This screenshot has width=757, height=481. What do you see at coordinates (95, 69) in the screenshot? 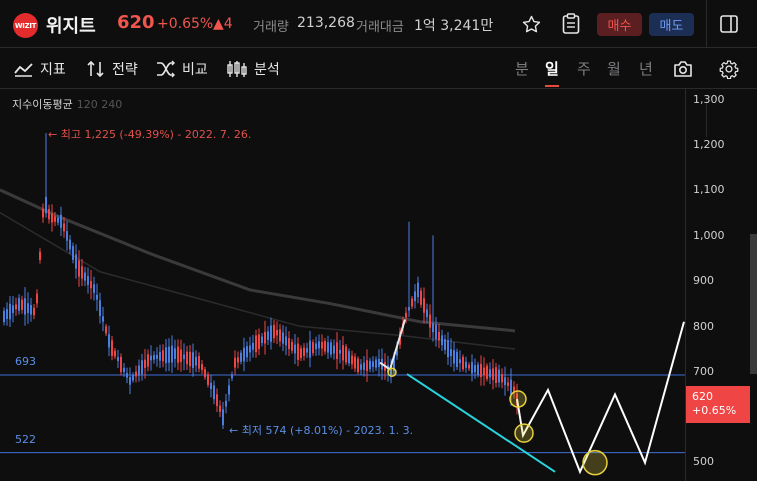
I see `strategy-icon` at bounding box center [95, 69].